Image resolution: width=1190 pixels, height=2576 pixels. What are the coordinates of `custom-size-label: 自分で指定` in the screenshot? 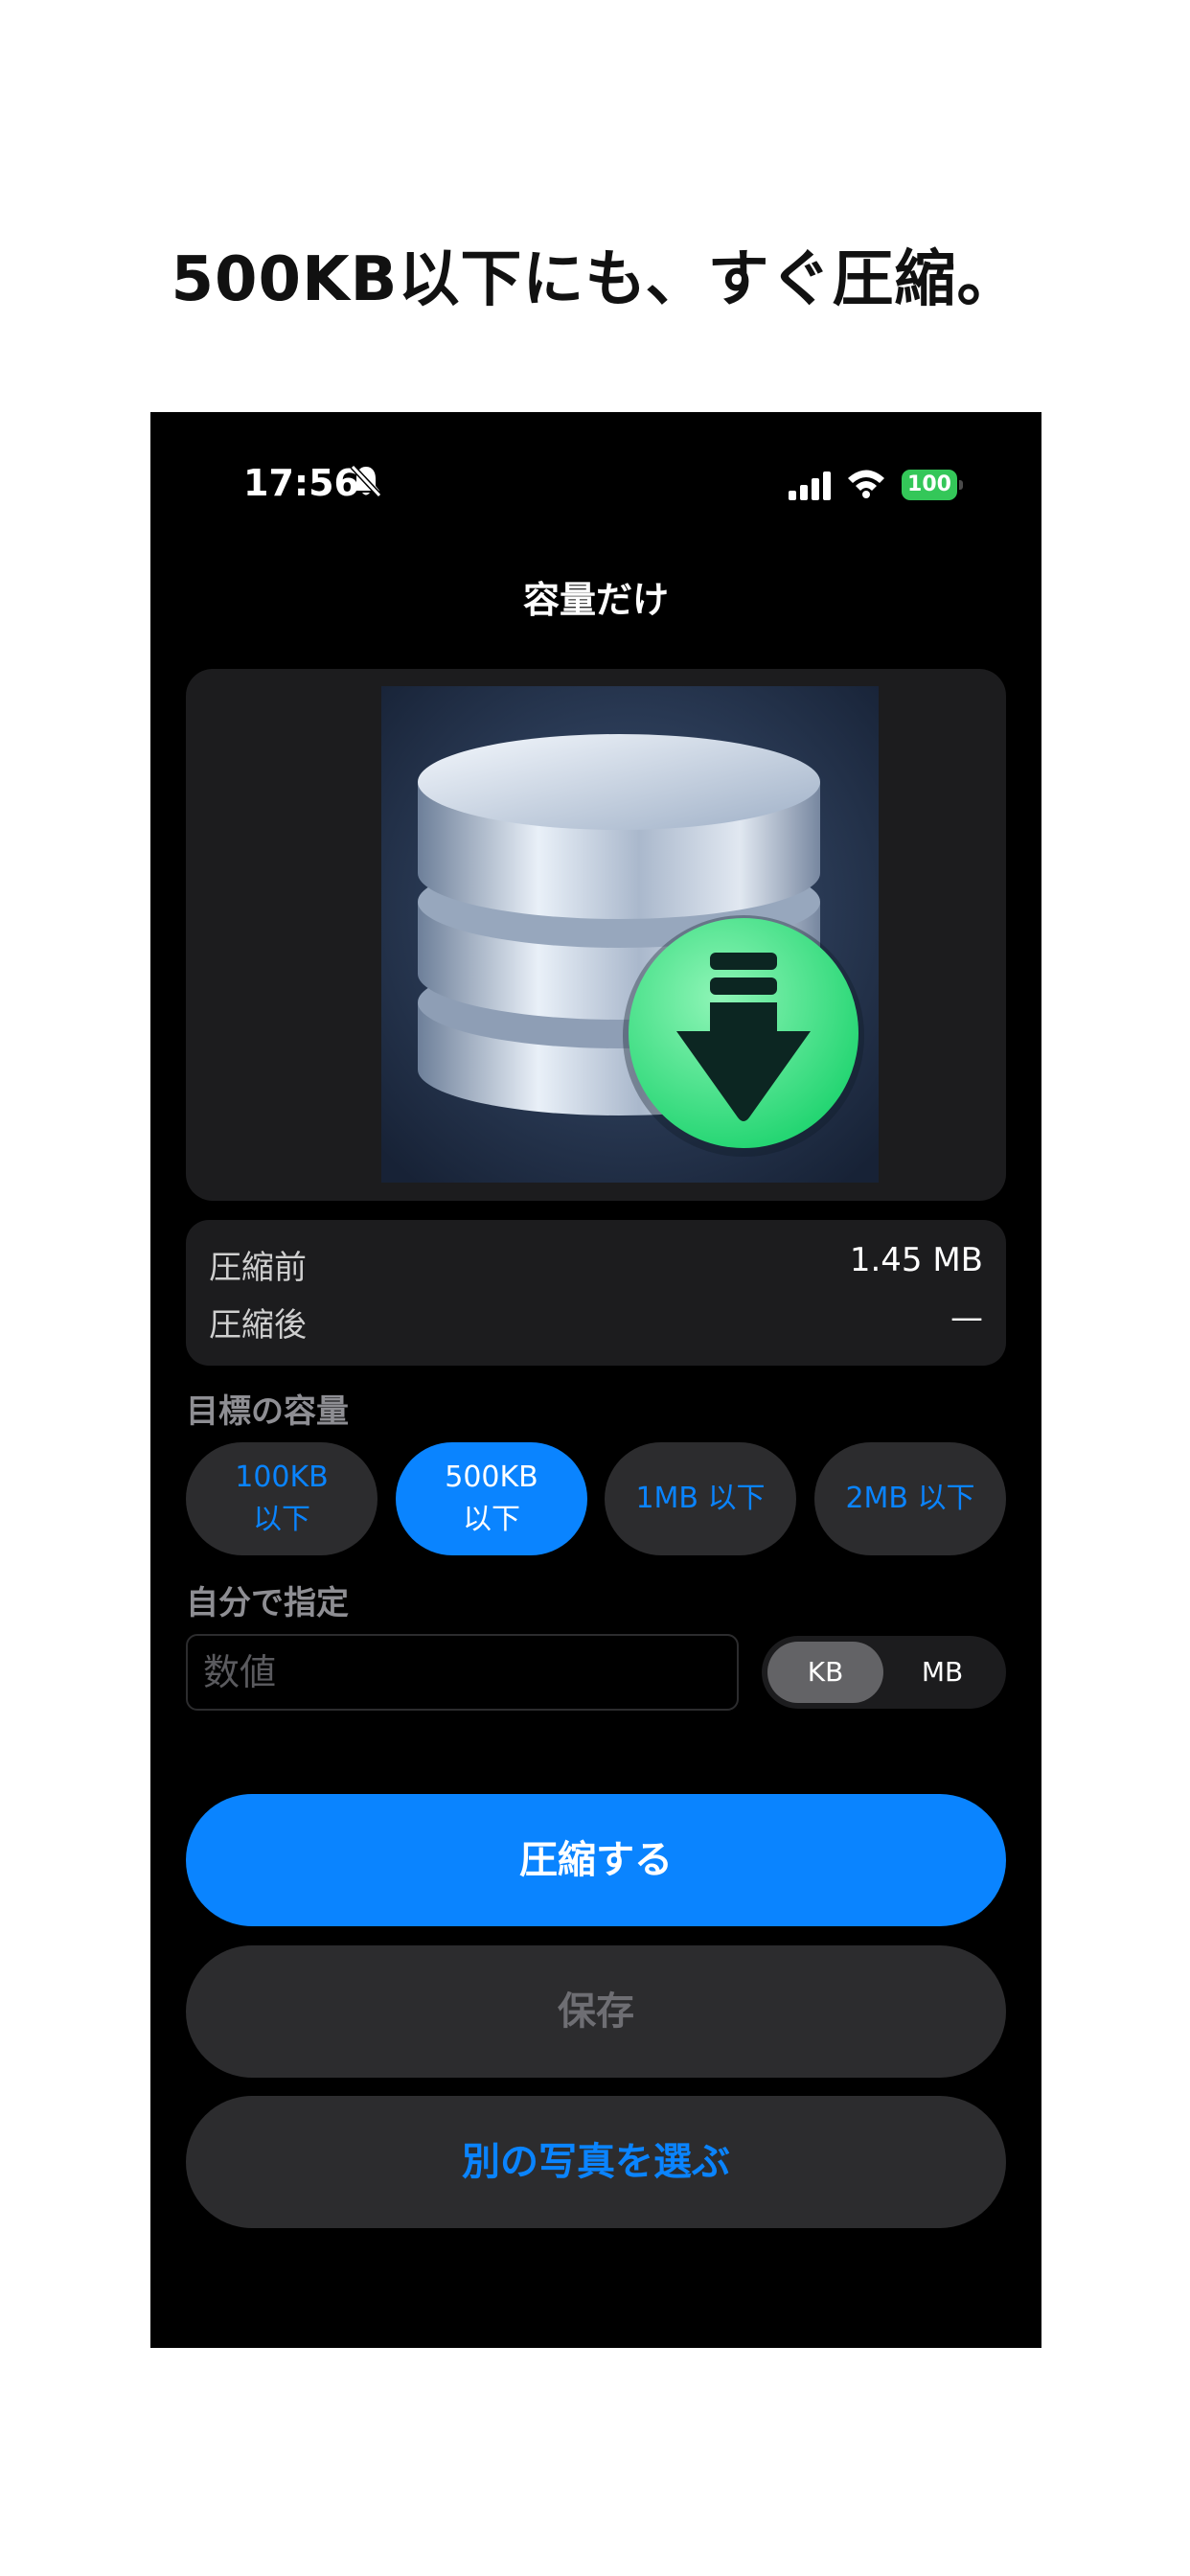 It's located at (267, 1603).